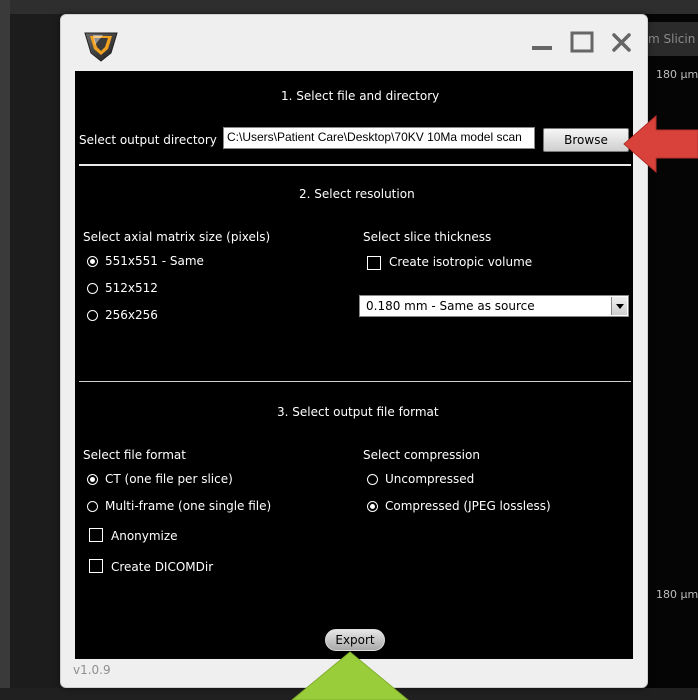 This screenshot has height=700, width=698. What do you see at coordinates (427, 237) in the screenshot?
I see `slice-thickness-label: Select slice thickness` at bounding box center [427, 237].